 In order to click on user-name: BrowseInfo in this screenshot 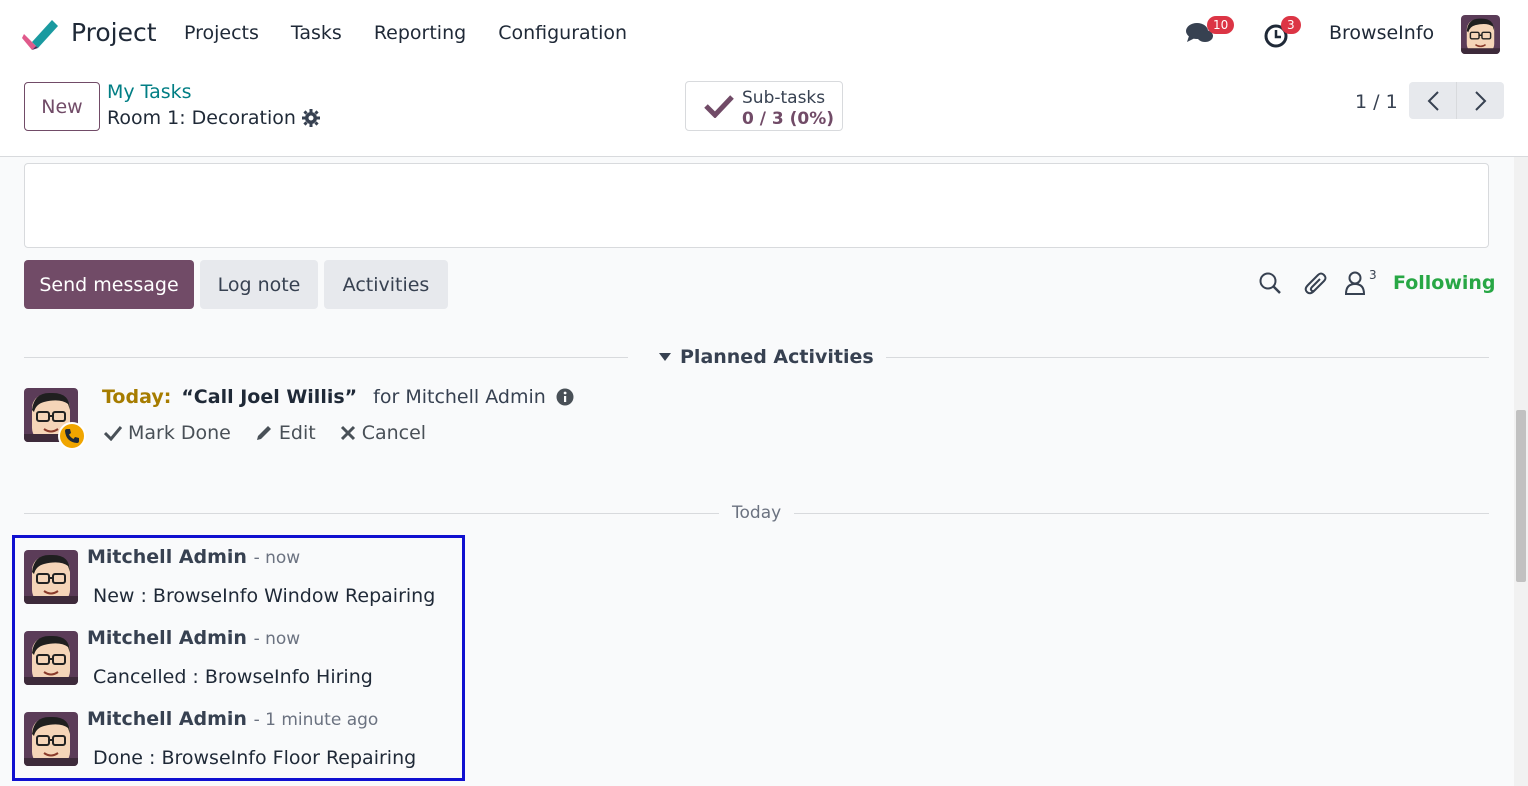, I will do `click(1381, 33)`.